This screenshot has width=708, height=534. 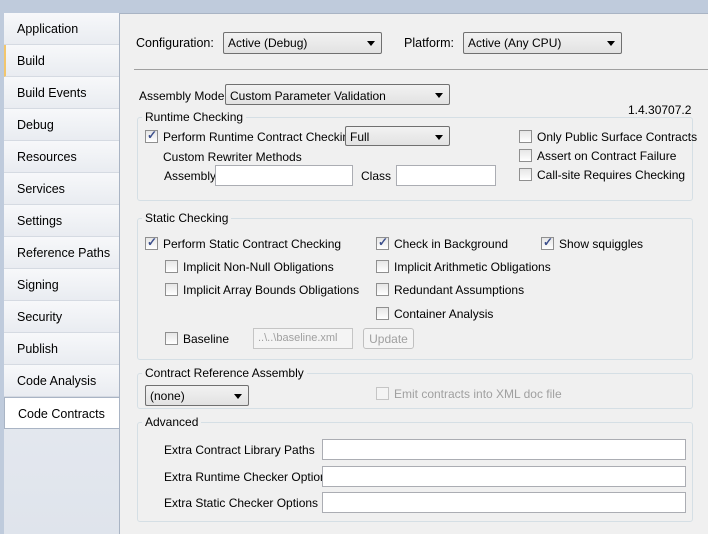 What do you see at coordinates (151, 135) in the screenshot?
I see `perform-runtime-checkbox` at bounding box center [151, 135].